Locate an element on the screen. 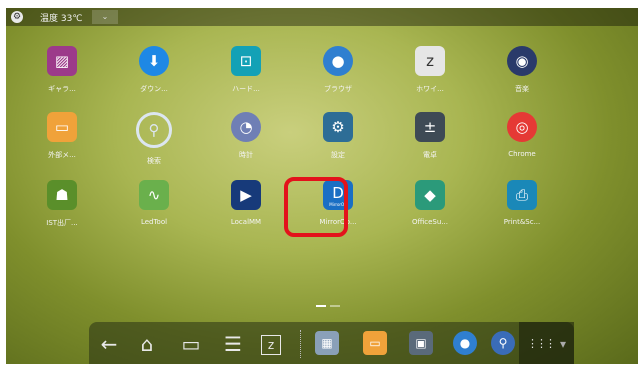 Image resolution: width=643 pixels, height=369 pixels. app-chrome: ◎ Chrome is located at coordinates (522, 135).